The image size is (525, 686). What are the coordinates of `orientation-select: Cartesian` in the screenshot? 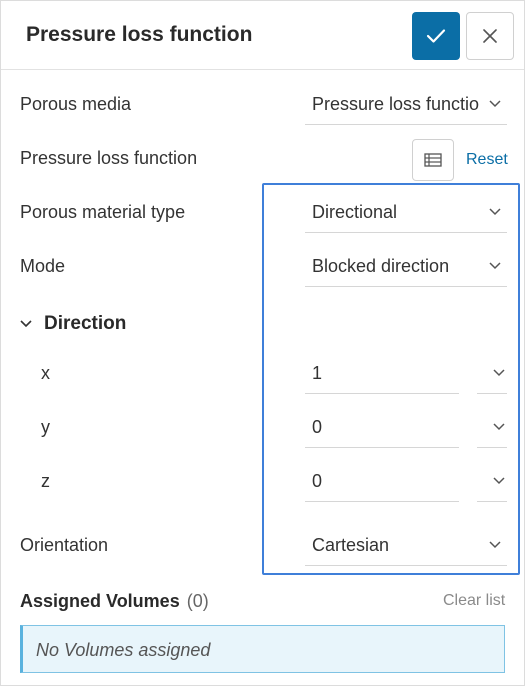 It's located at (406, 548).